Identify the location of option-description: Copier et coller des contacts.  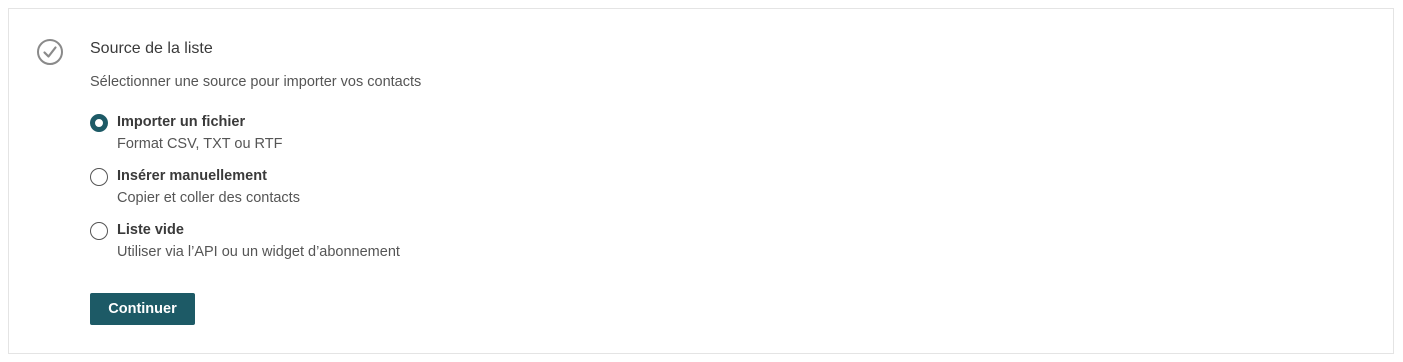
(208, 198).